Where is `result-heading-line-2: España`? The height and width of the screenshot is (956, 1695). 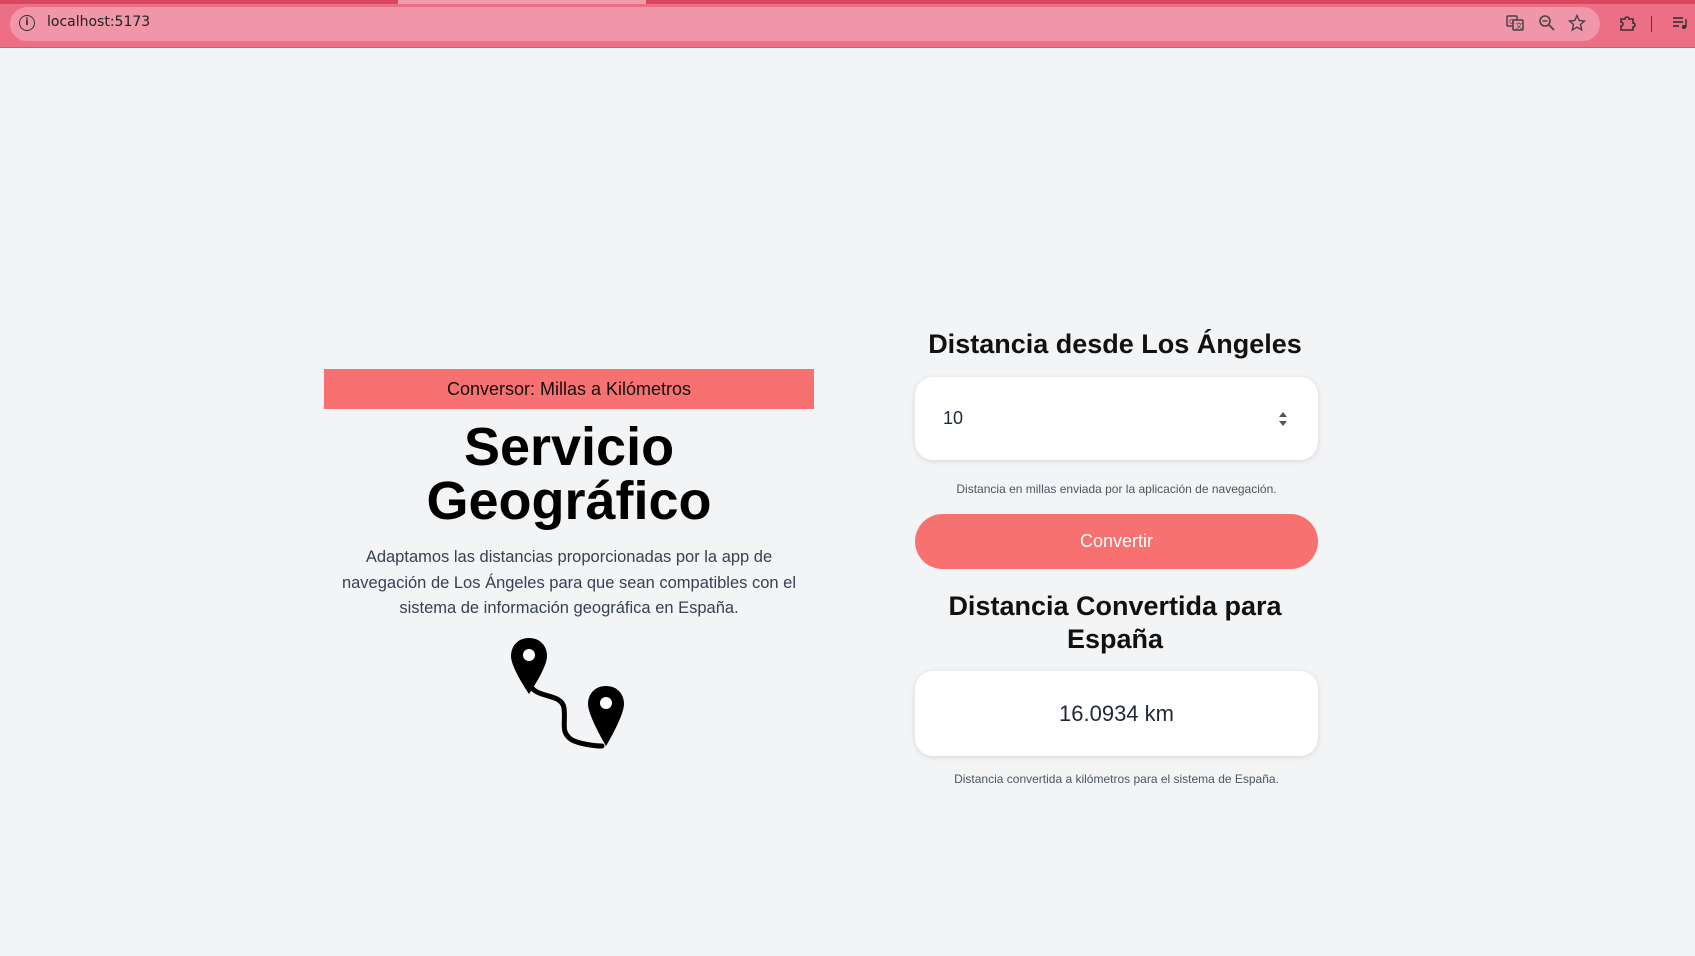
result-heading-line-2: España is located at coordinates (1115, 639).